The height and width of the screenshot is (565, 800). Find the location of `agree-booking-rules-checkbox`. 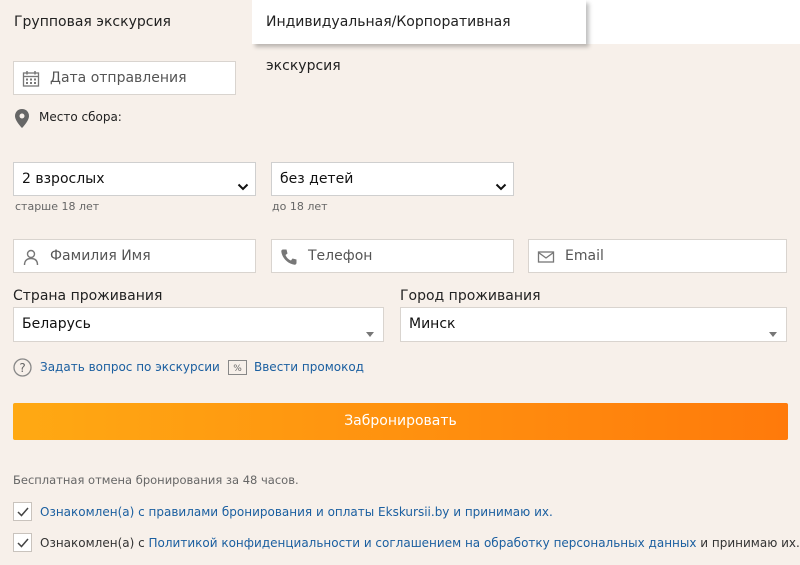

agree-booking-rules-checkbox is located at coordinates (22, 511).